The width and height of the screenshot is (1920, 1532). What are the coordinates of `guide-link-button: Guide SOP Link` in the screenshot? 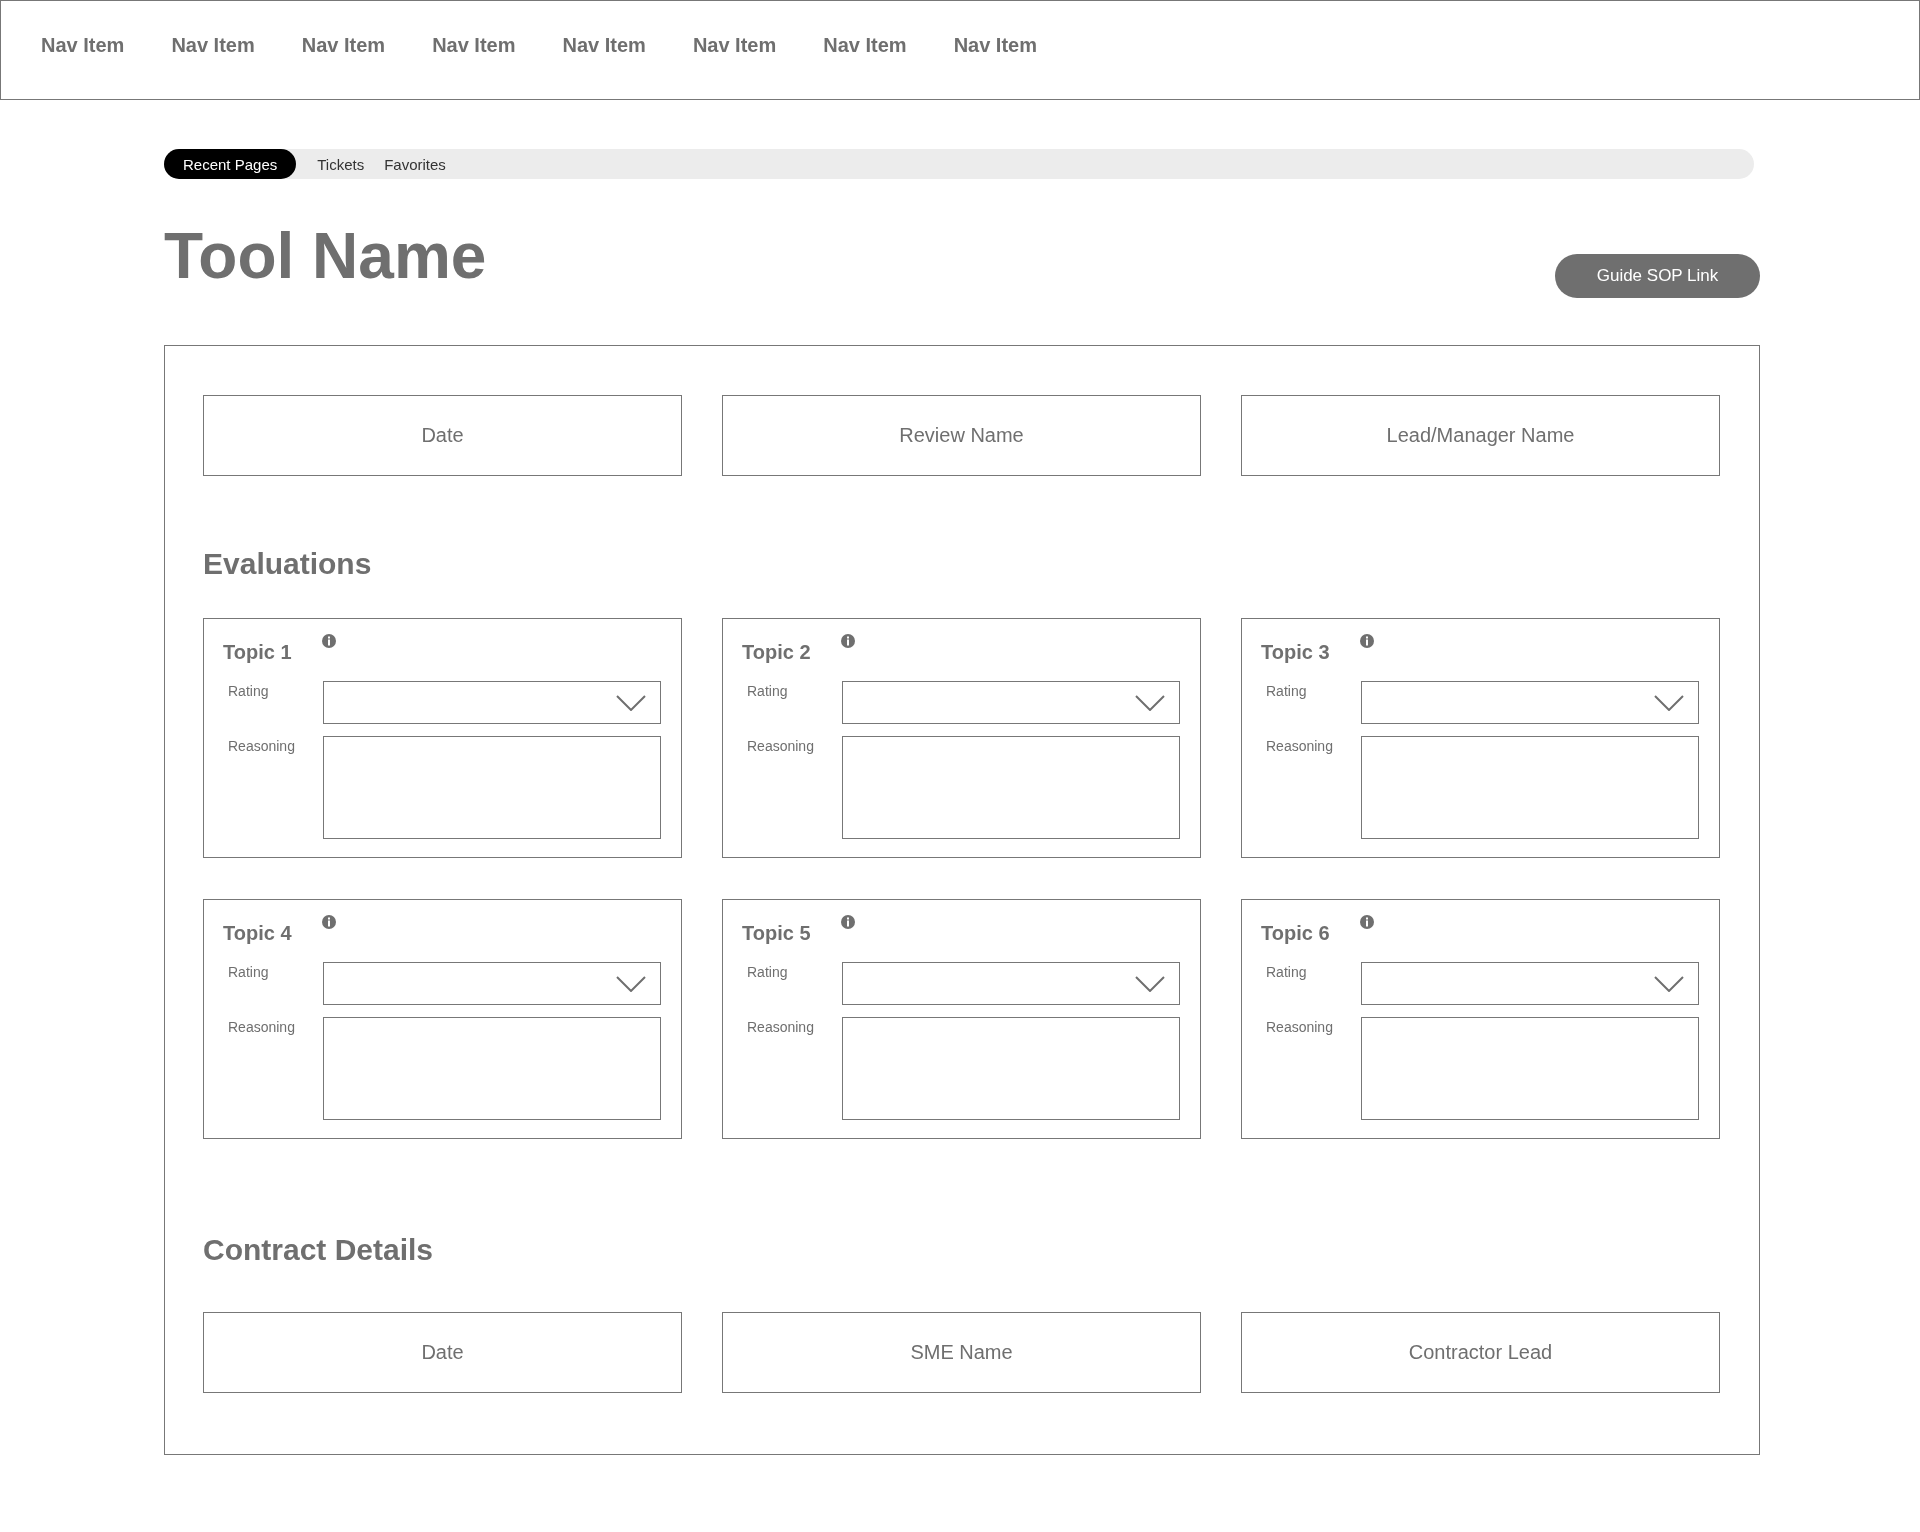 It's located at (1657, 276).